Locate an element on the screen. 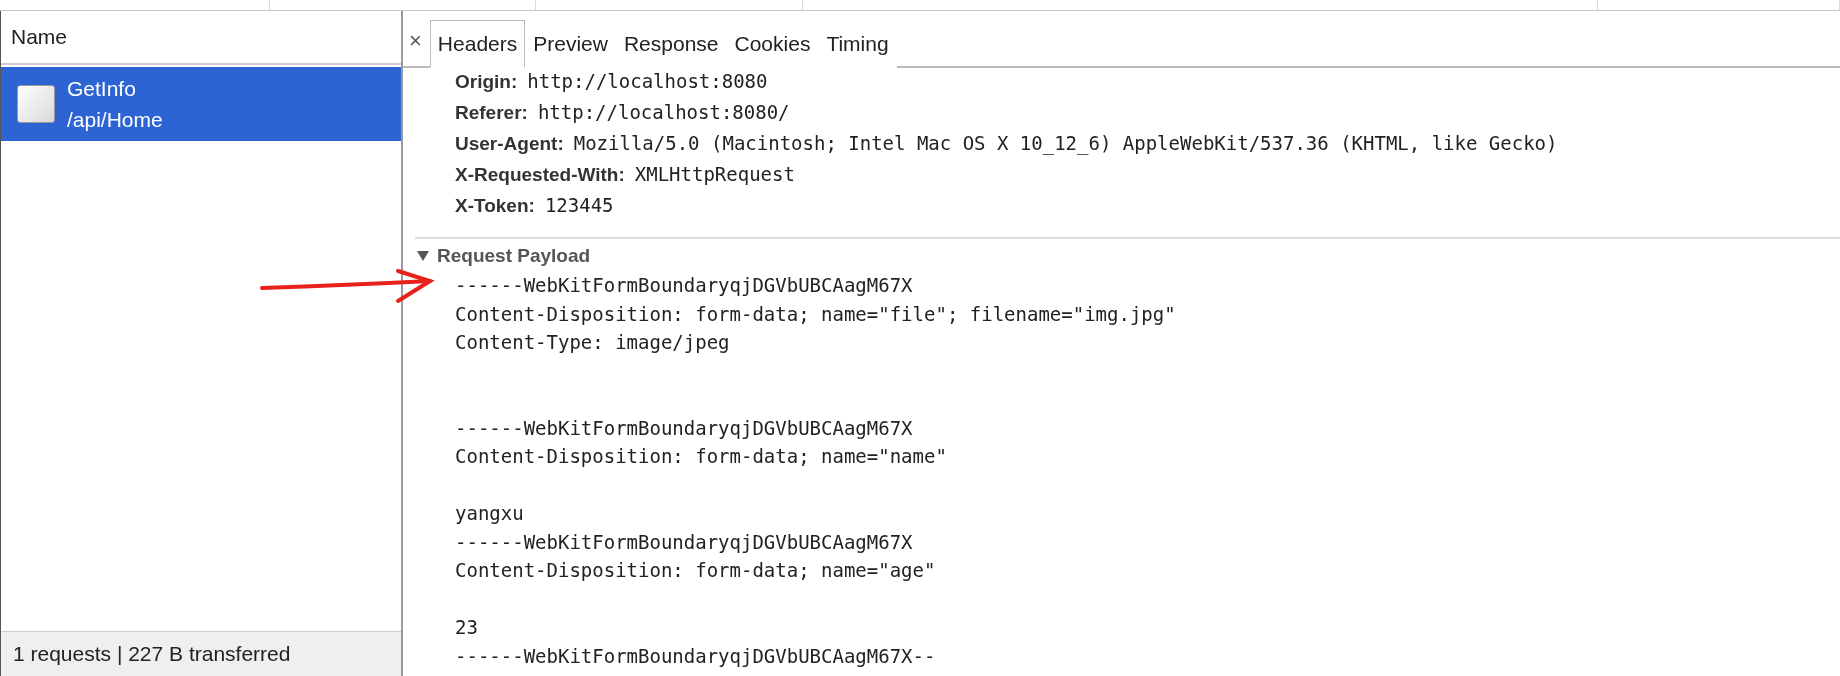 Image resolution: width=1840 pixels, height=676 pixels. header-value: http://localhost:8080/ is located at coordinates (663, 112).